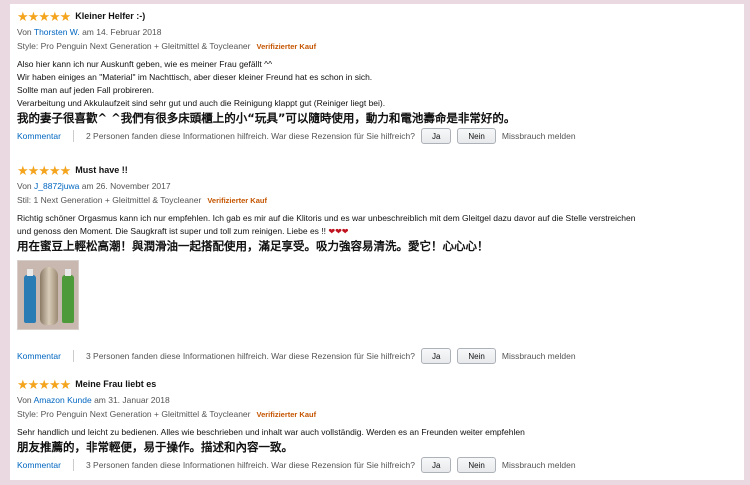  What do you see at coordinates (132, 400) in the screenshot?
I see `review-date: am 31. Januar 2018` at bounding box center [132, 400].